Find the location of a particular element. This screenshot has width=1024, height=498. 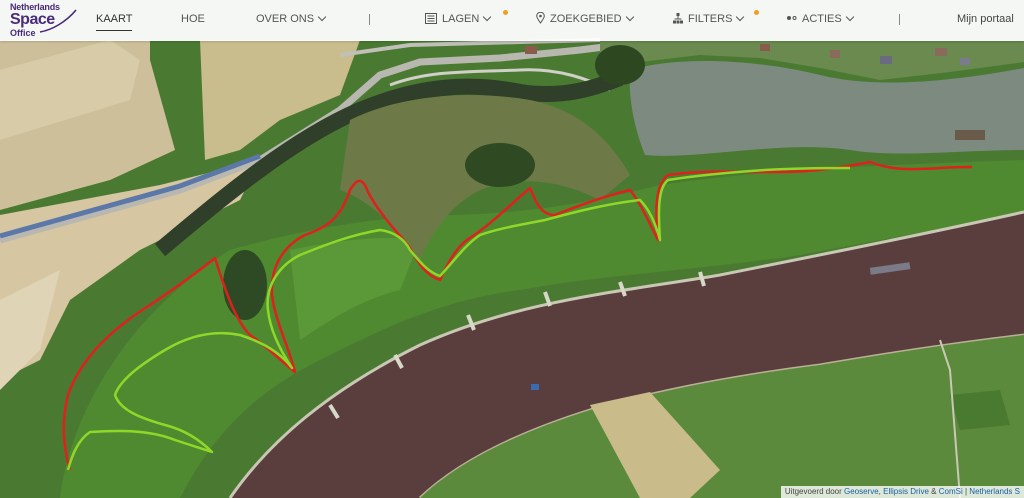

lagen-indicator-dot is located at coordinates (505, 12).